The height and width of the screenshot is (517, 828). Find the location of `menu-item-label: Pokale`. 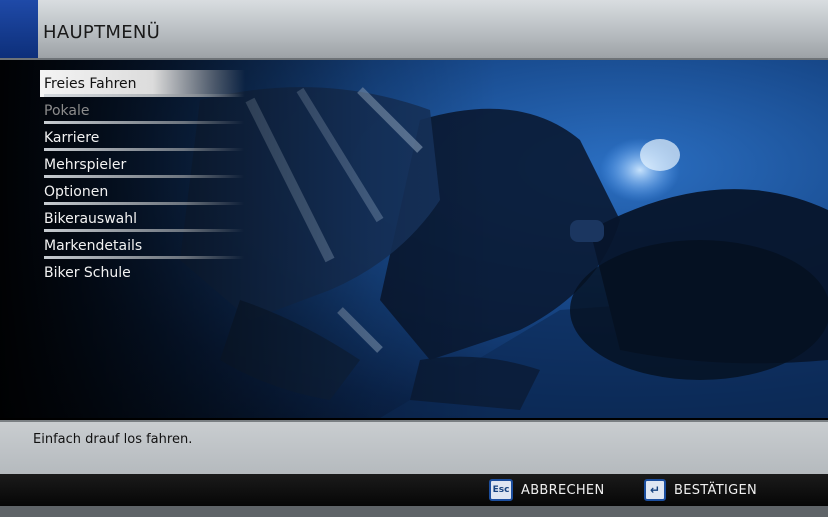

menu-item-label: Pokale is located at coordinates (67, 111).